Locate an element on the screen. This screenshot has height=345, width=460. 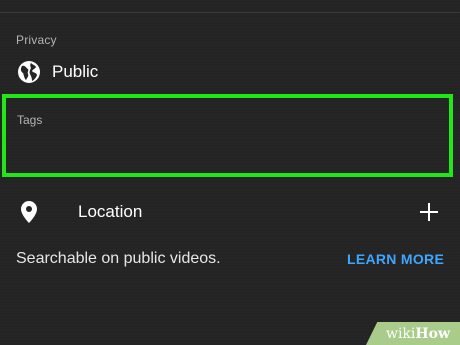
divider is located at coordinates (230, 12).